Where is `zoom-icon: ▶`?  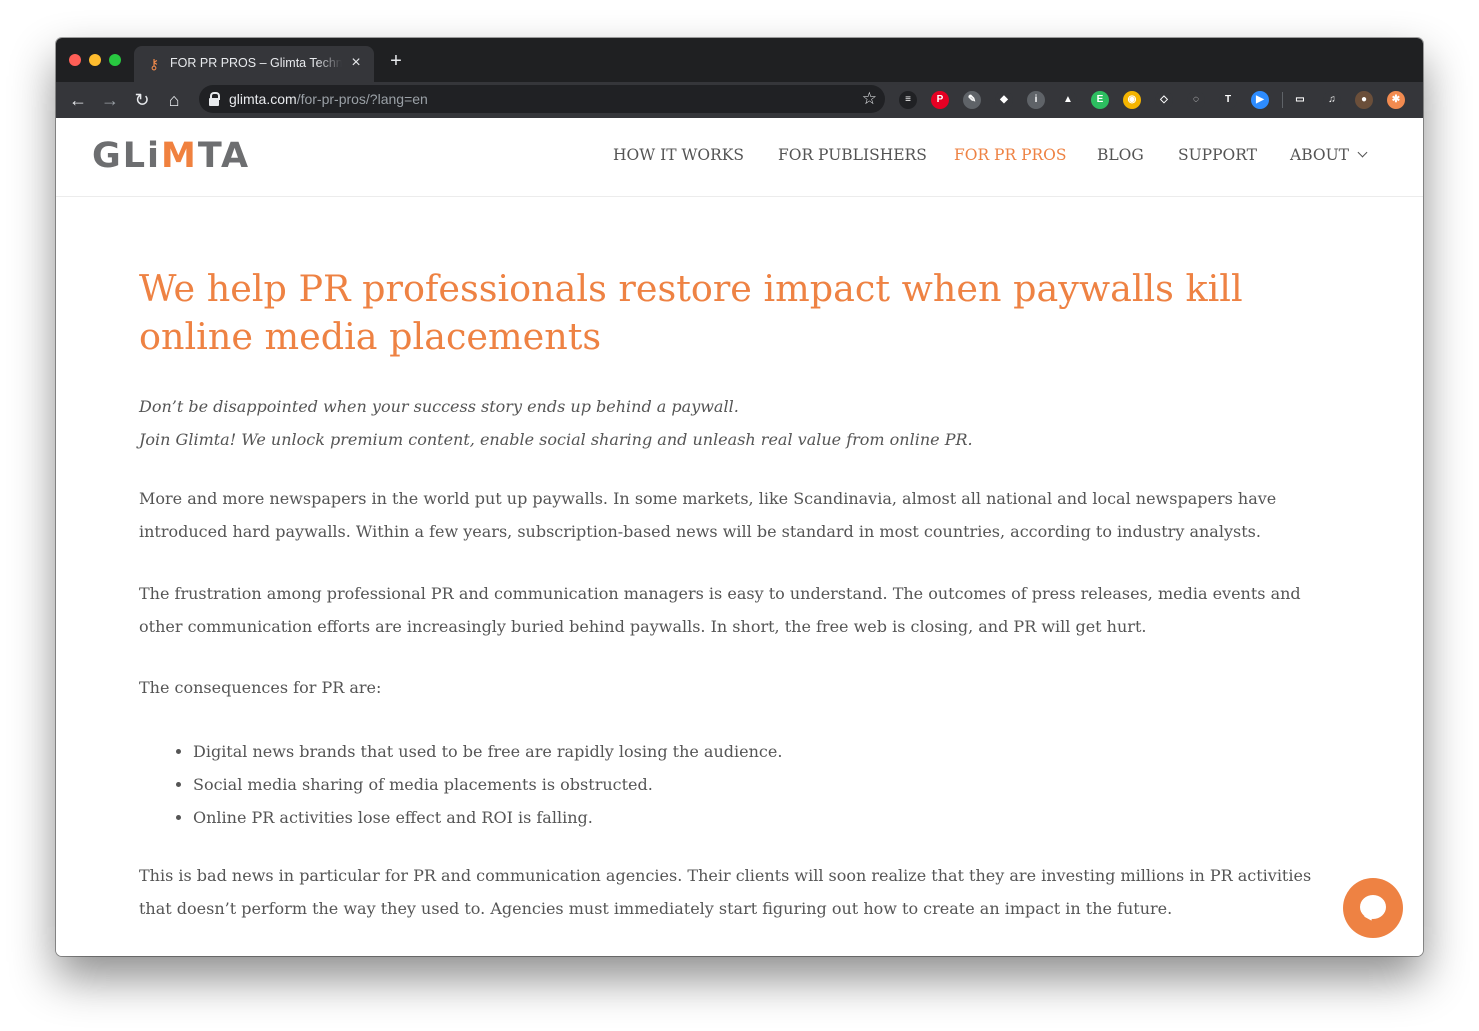
zoom-icon: ▶ is located at coordinates (1260, 100).